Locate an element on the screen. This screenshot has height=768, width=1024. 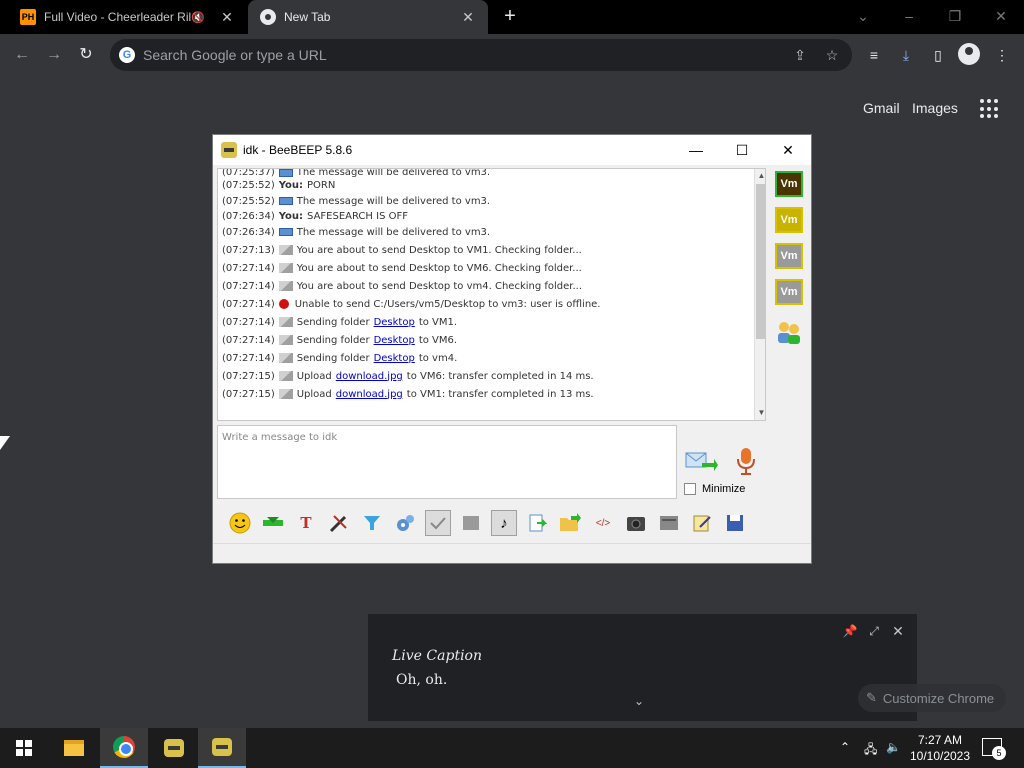
chat-scrollbar: ▲ ▼ is located at coordinates (759, 294).